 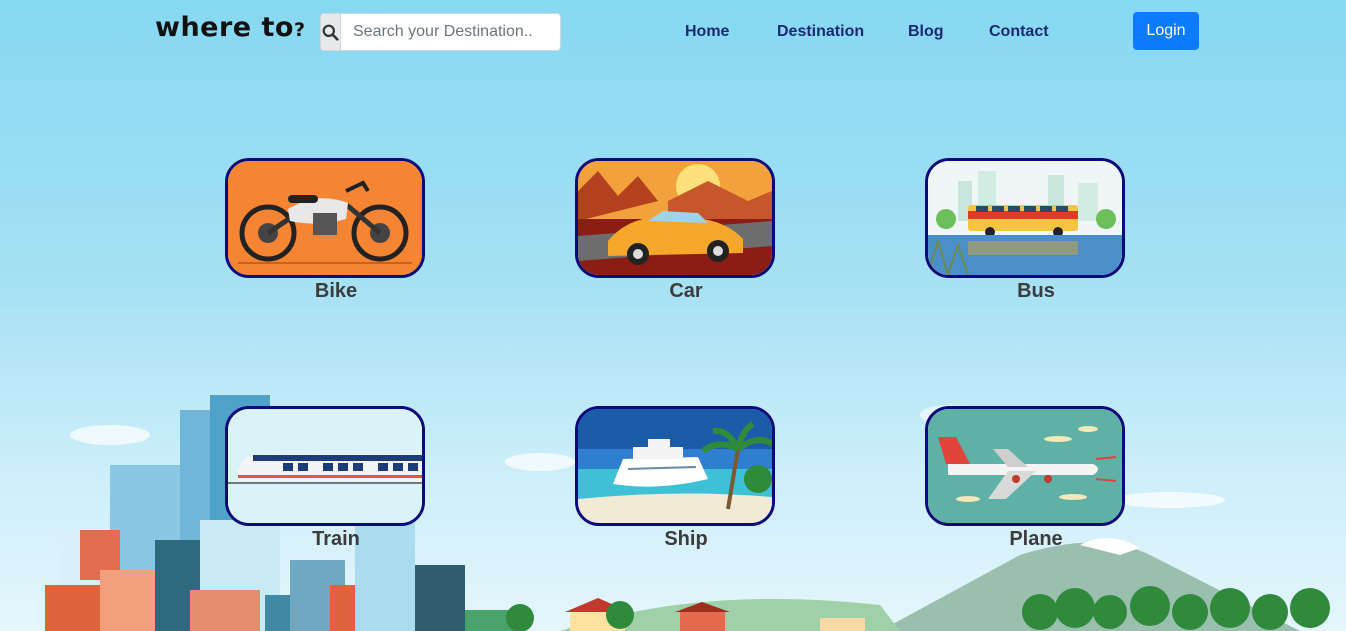 I want to click on nav-home-link: Home, so click(x=707, y=32).